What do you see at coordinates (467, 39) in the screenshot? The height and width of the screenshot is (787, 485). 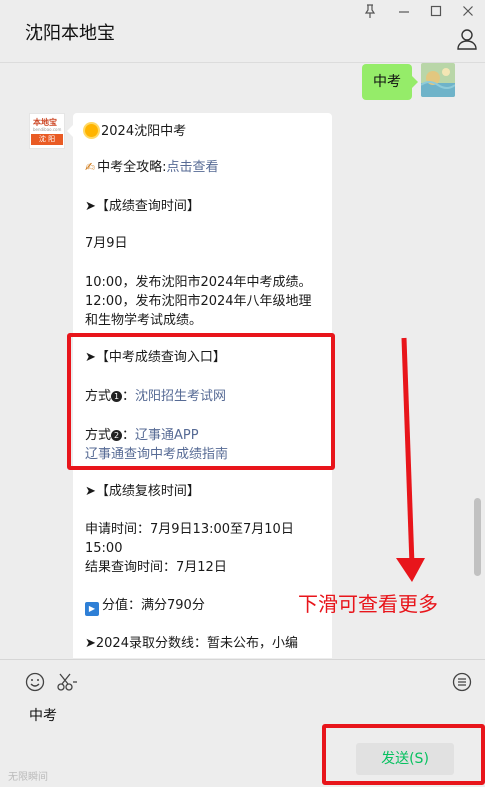 I see `user-profile-icon` at bounding box center [467, 39].